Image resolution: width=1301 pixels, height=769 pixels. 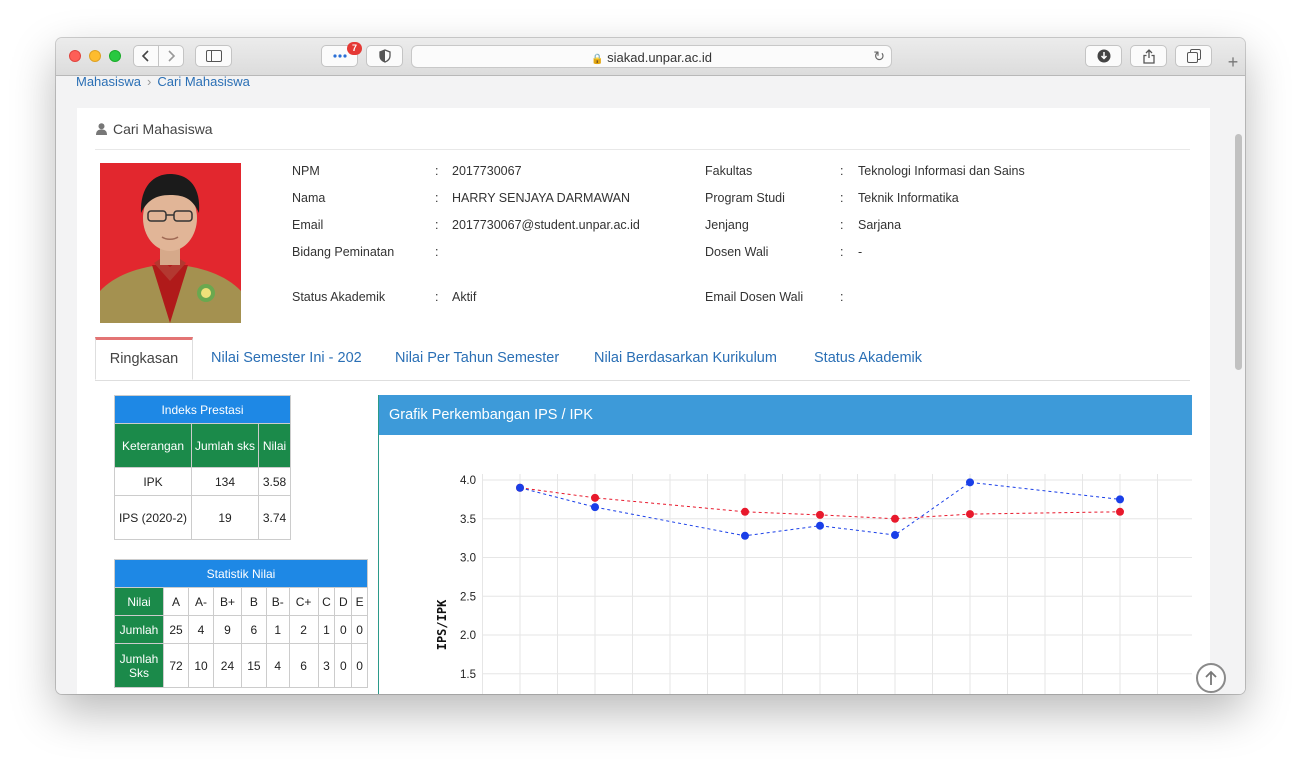 What do you see at coordinates (163, 129) in the screenshot?
I see `card-title-text: Cari Mahasiswa` at bounding box center [163, 129].